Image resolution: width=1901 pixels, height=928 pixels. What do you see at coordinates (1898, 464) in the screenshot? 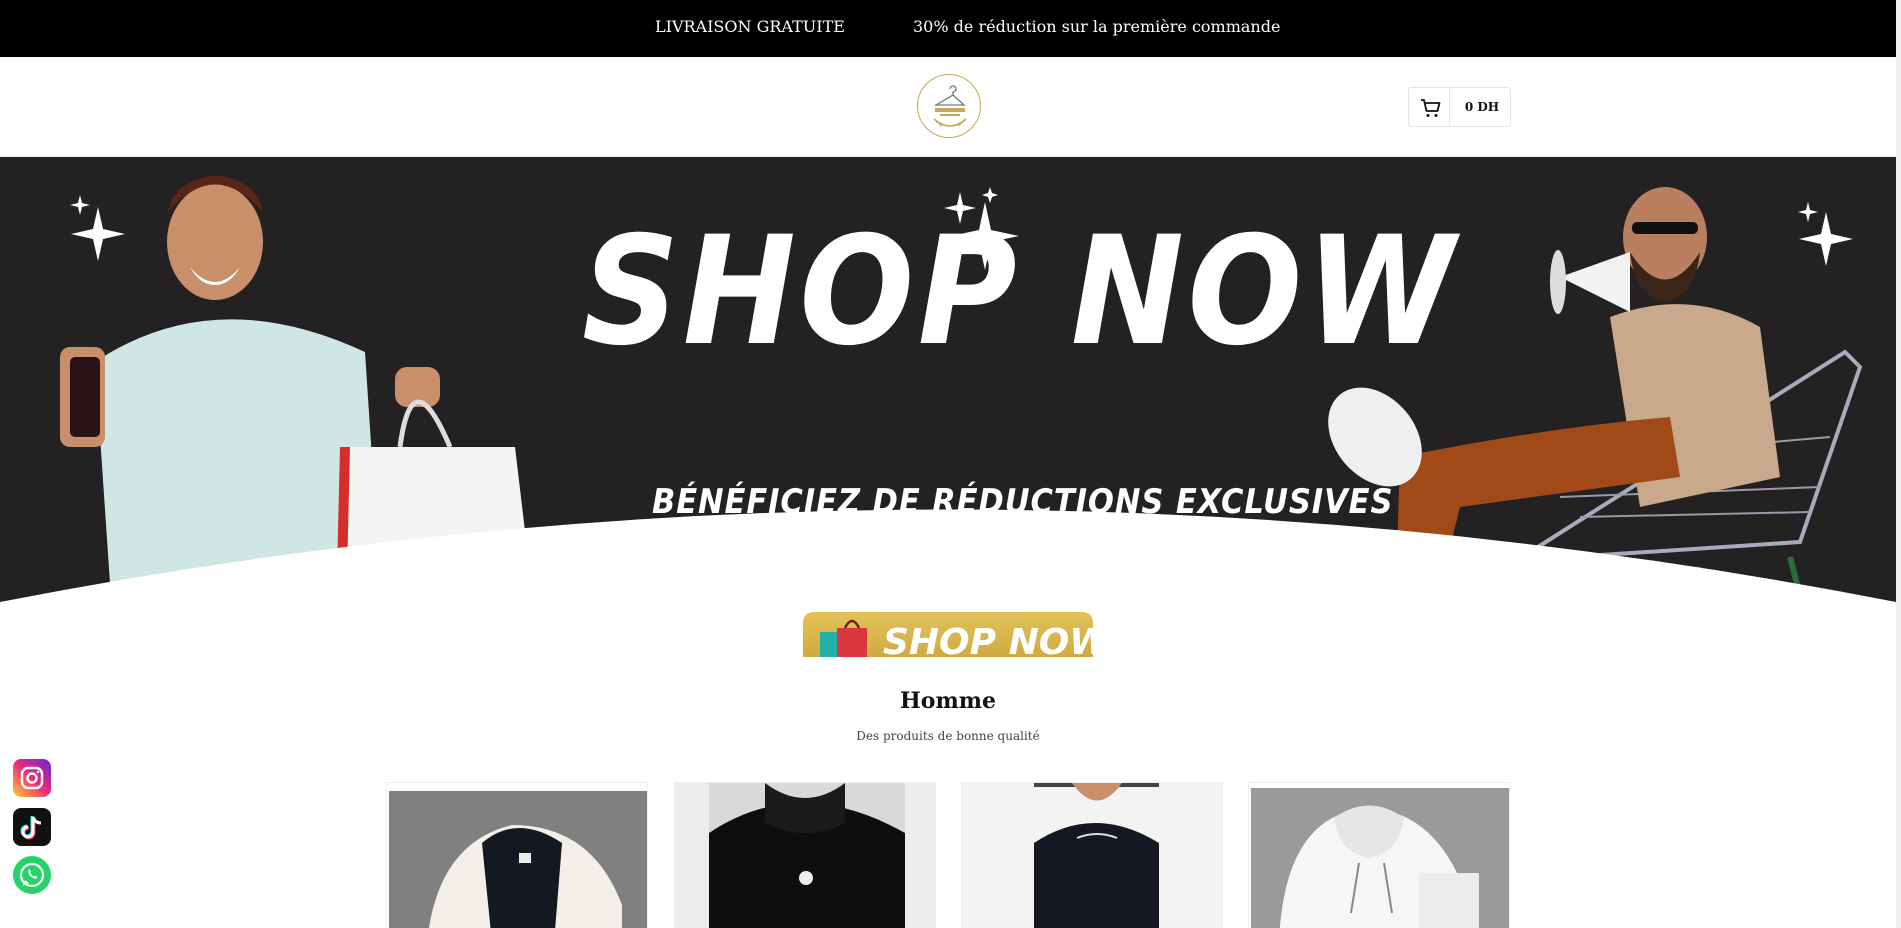
I see `vertical-scrollbar` at bounding box center [1898, 464].